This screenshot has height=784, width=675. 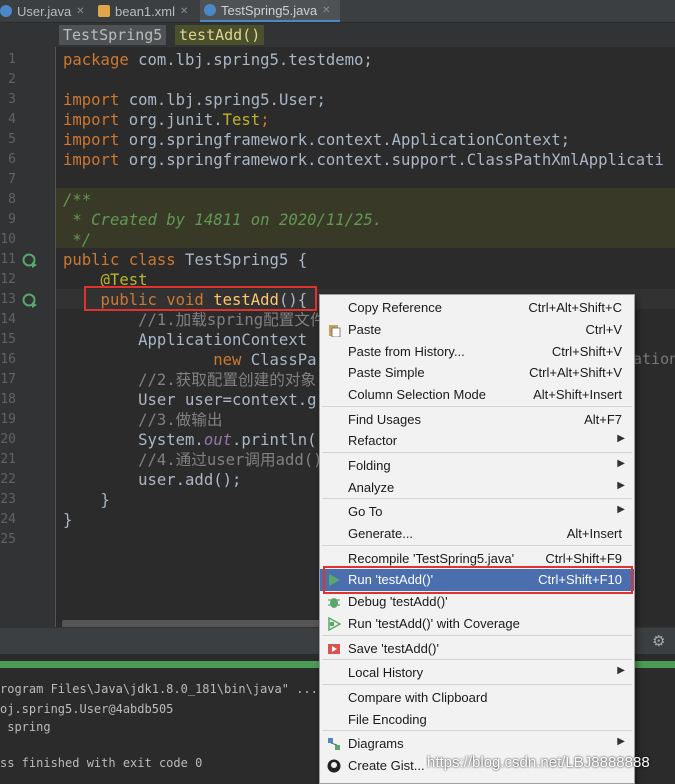 What do you see at coordinates (25, 727) in the screenshot?
I see `console-line: spring` at bounding box center [25, 727].